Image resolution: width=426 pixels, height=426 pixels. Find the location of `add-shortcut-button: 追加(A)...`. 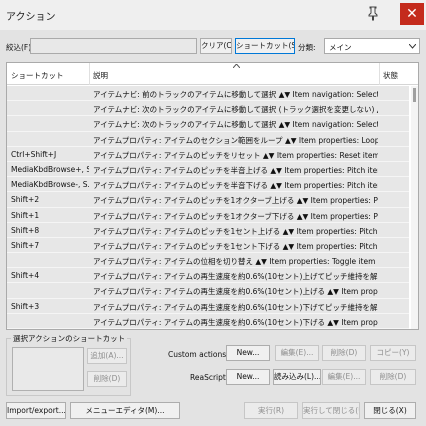

add-shortcut-button: 追加(A)... is located at coordinates (107, 356).